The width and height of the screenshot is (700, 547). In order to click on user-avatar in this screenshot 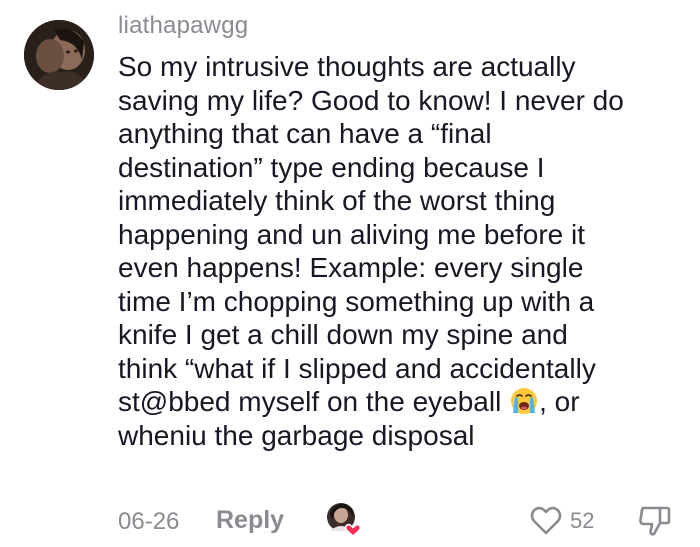, I will do `click(59, 55)`.